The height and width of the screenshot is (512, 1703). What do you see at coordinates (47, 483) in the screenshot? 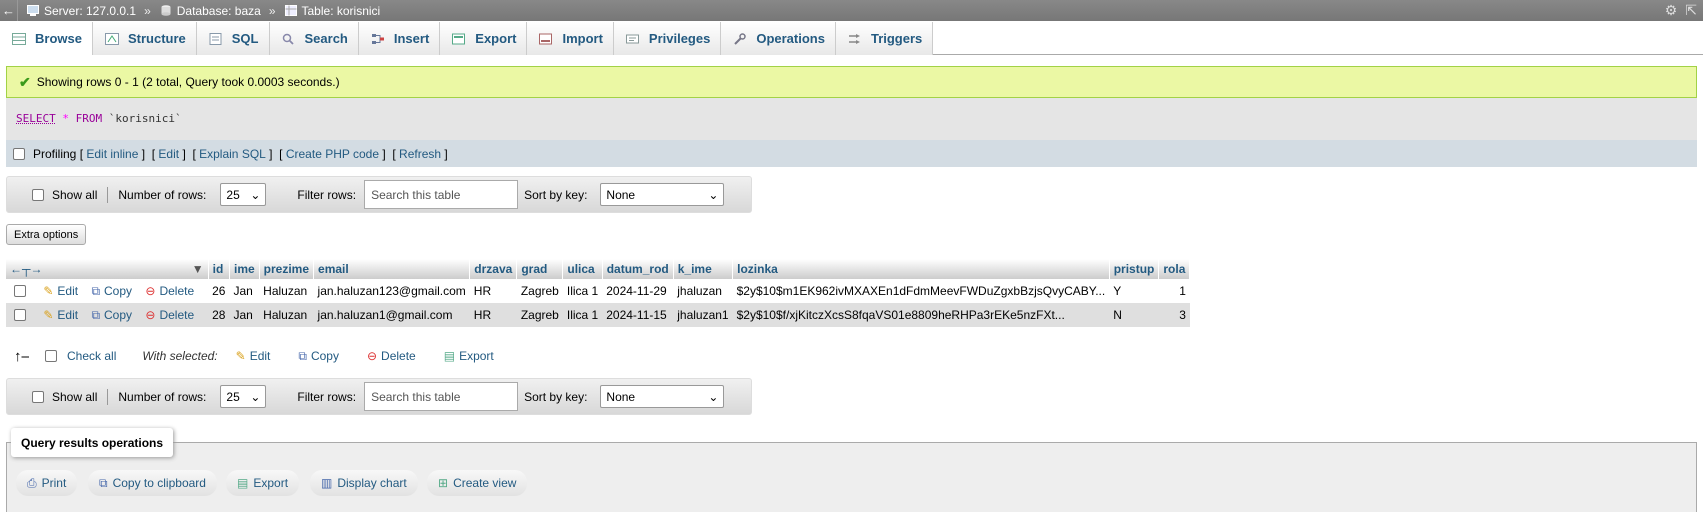
I see `print-button: ⎙ Print` at bounding box center [47, 483].